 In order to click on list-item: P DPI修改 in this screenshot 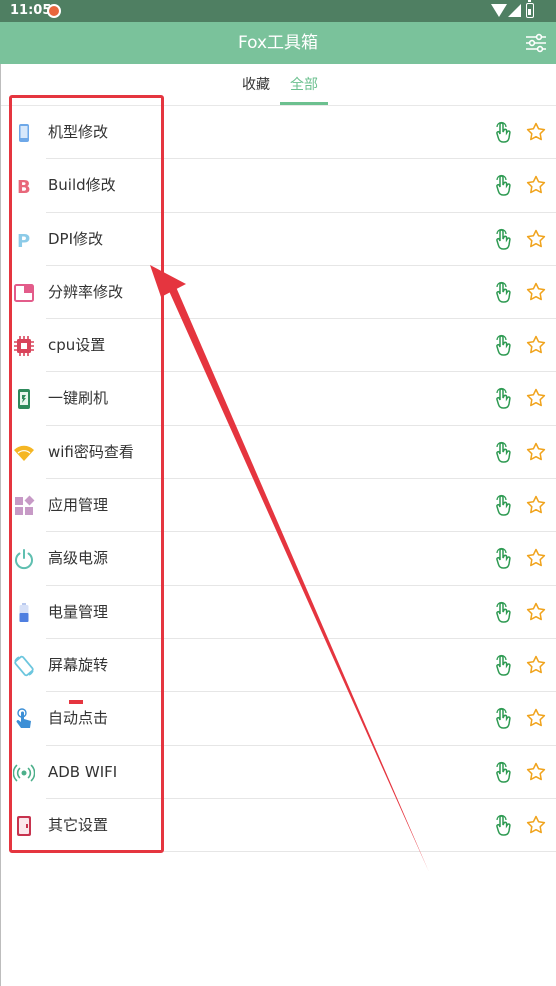, I will do `click(278, 240)`.